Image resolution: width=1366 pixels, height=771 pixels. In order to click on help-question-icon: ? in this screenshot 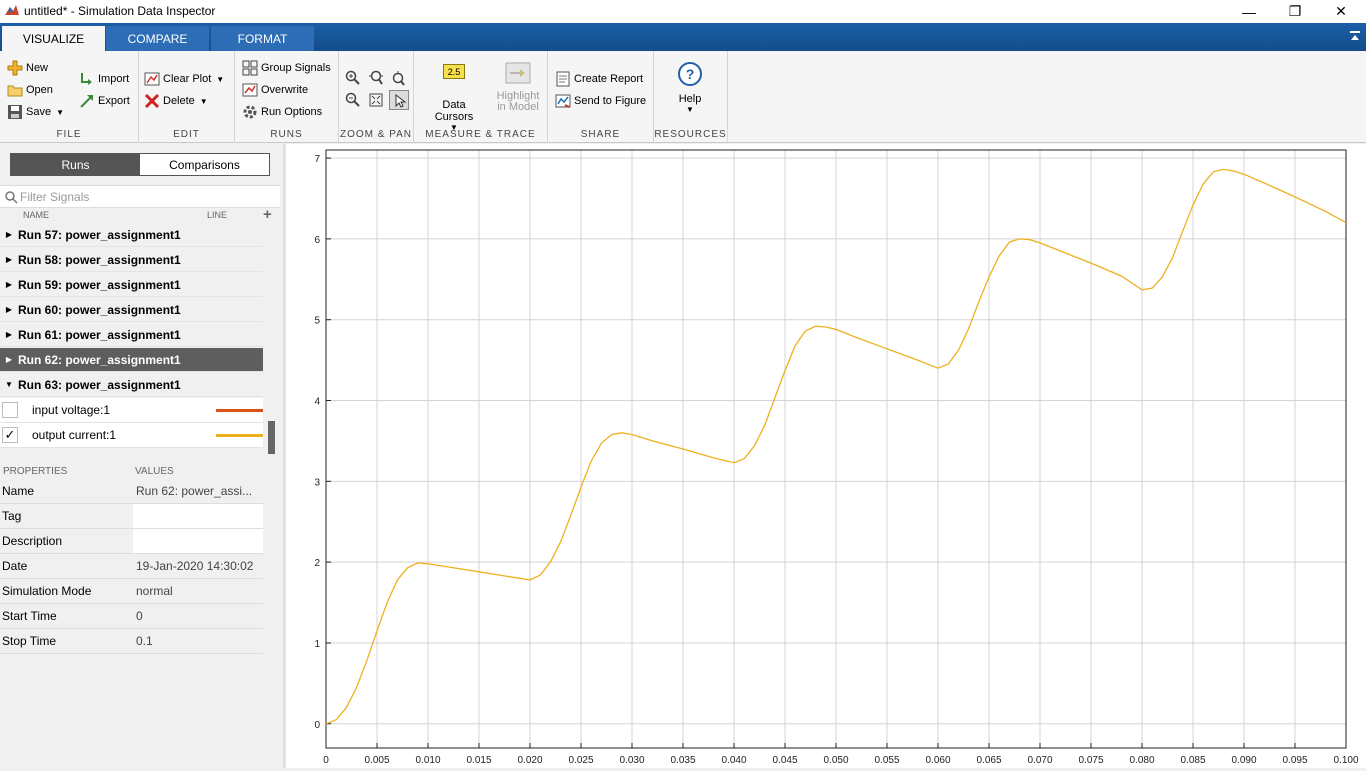, I will do `click(690, 74)`.